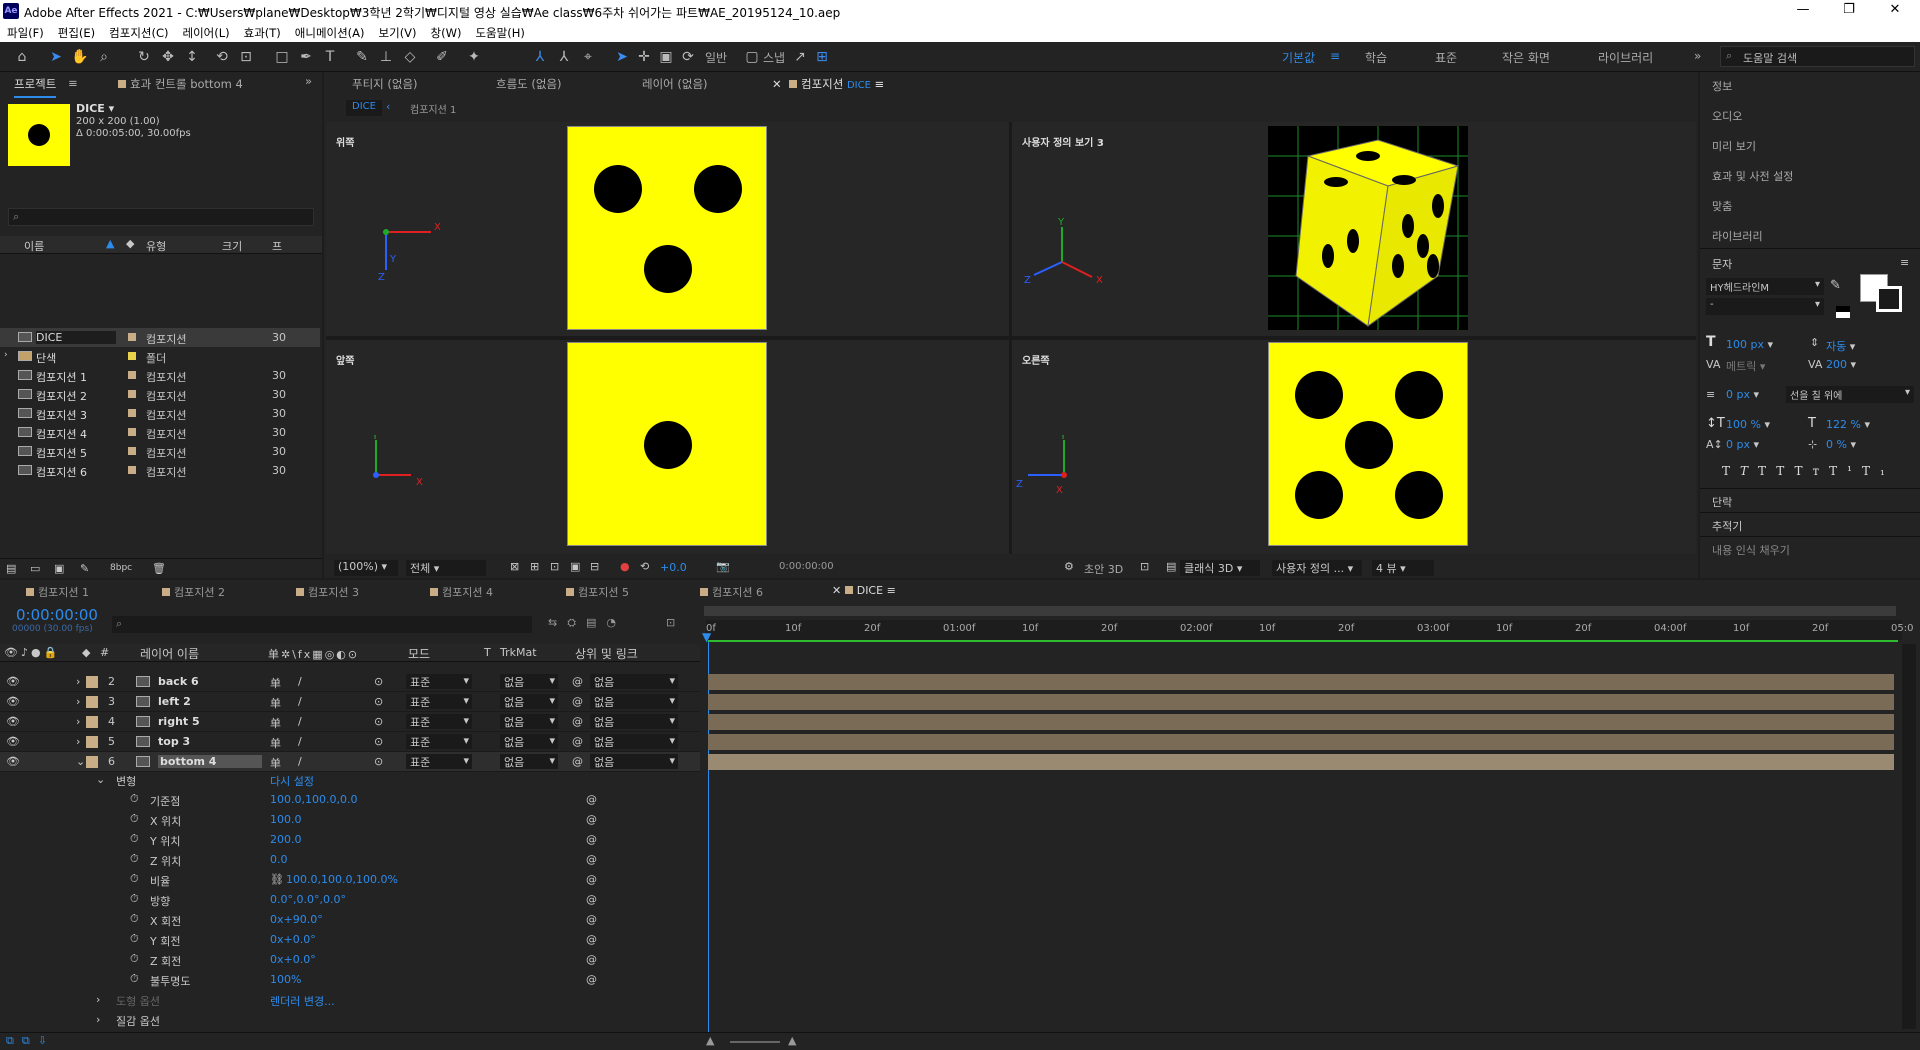 The height and width of the screenshot is (1050, 1920). Describe the element at coordinates (378, 741) in the screenshot. I see `3d-layer-icon: ⊙` at that location.